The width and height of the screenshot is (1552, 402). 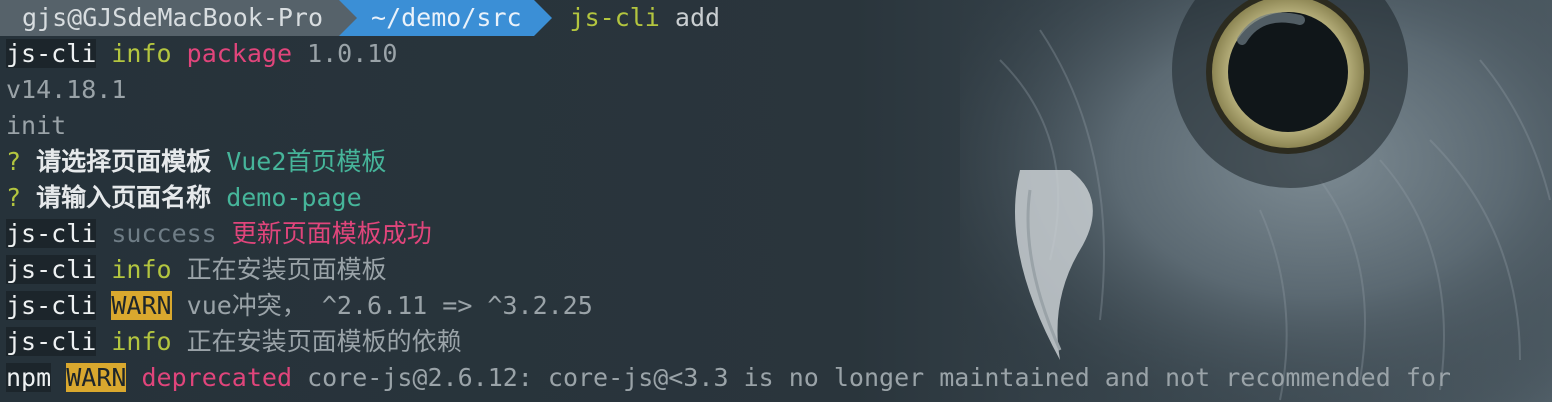 What do you see at coordinates (124, 161) in the screenshot?
I see `question-label: 请选择页面模板` at bounding box center [124, 161].